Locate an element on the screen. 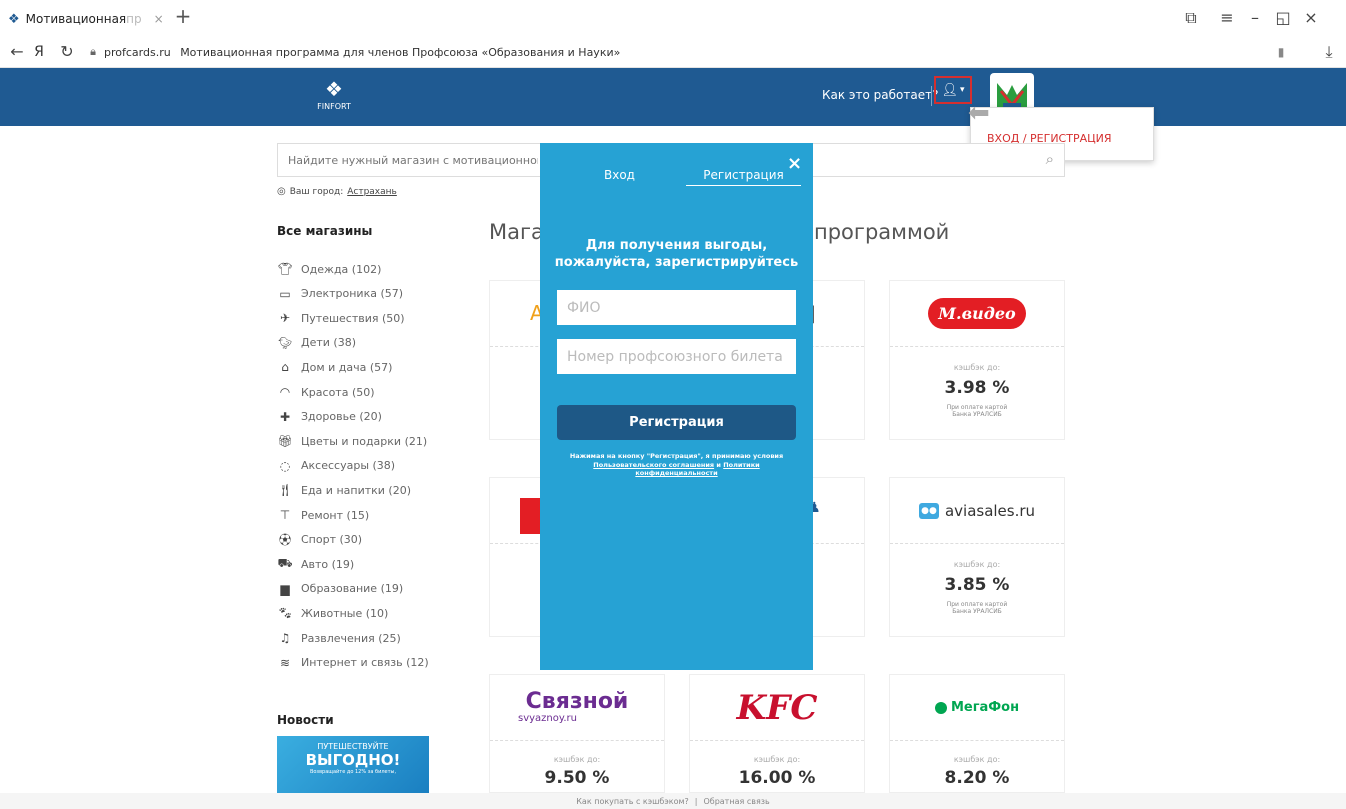  address-domain: profcards.ru is located at coordinates (137, 52).